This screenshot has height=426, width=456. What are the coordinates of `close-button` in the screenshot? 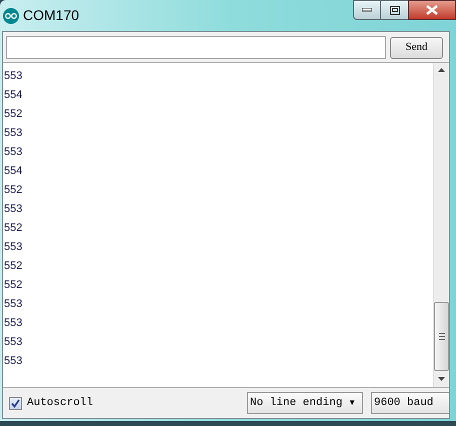 It's located at (432, 10).